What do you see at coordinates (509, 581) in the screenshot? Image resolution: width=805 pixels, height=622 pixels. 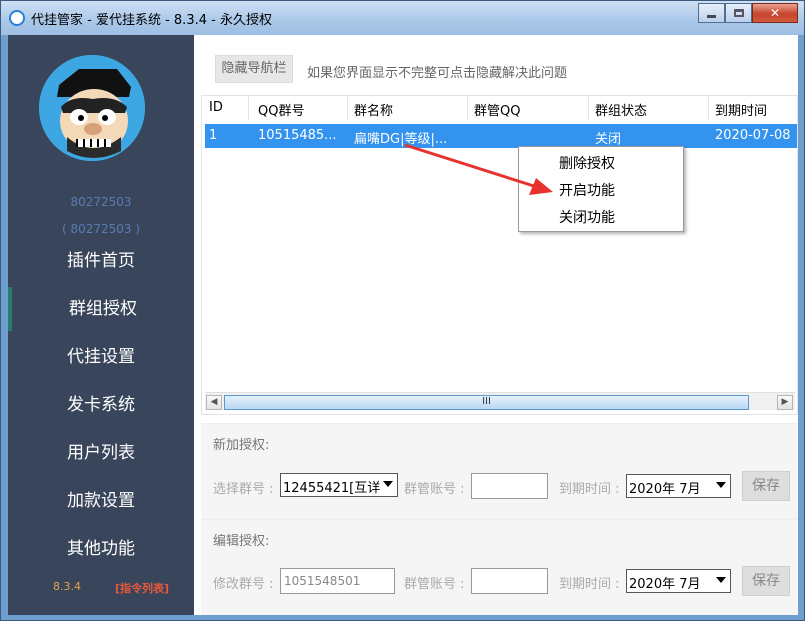 I see `edit-admin-input` at bounding box center [509, 581].